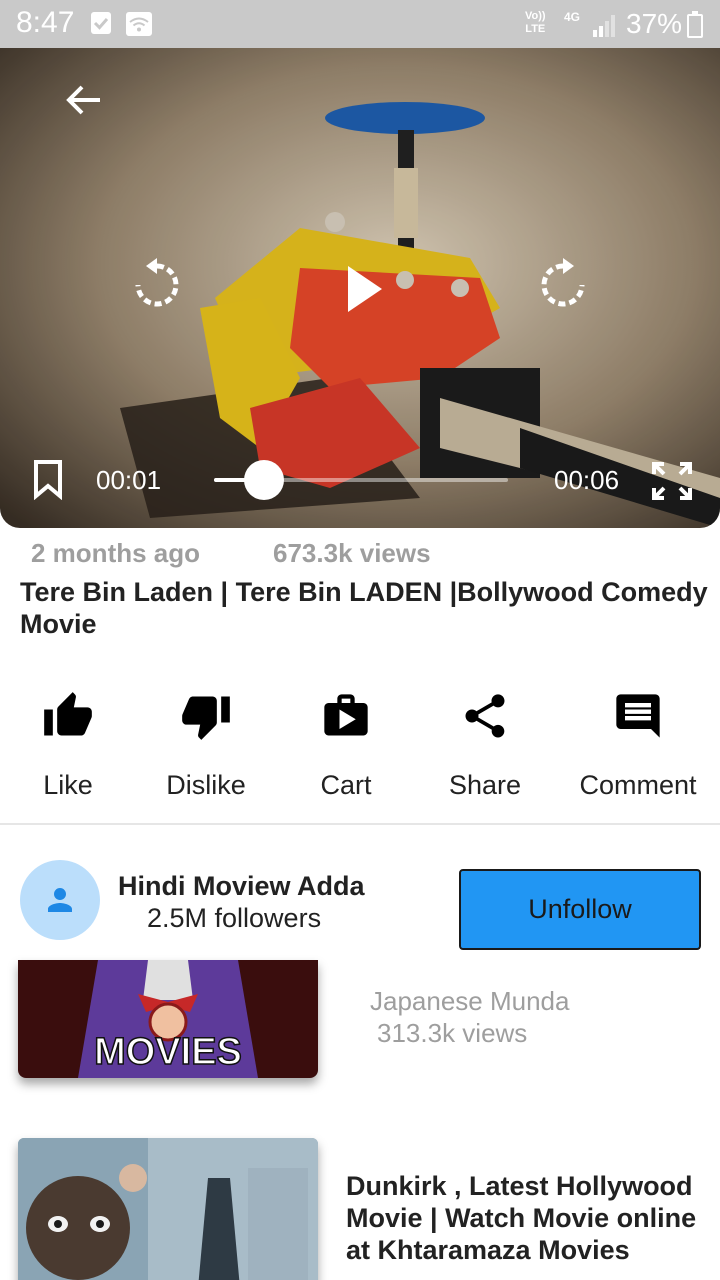  What do you see at coordinates (139, 24) in the screenshot?
I see `wifi-notification-icon` at bounding box center [139, 24].